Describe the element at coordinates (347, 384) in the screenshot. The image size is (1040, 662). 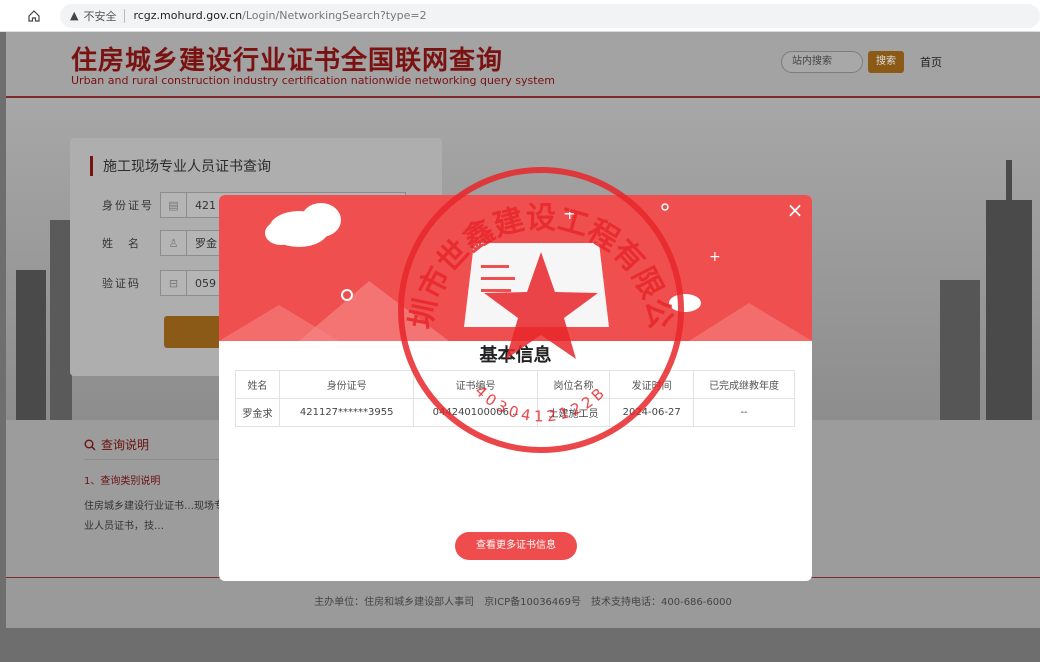
I see `table-header-cell: 身份证号` at that location.